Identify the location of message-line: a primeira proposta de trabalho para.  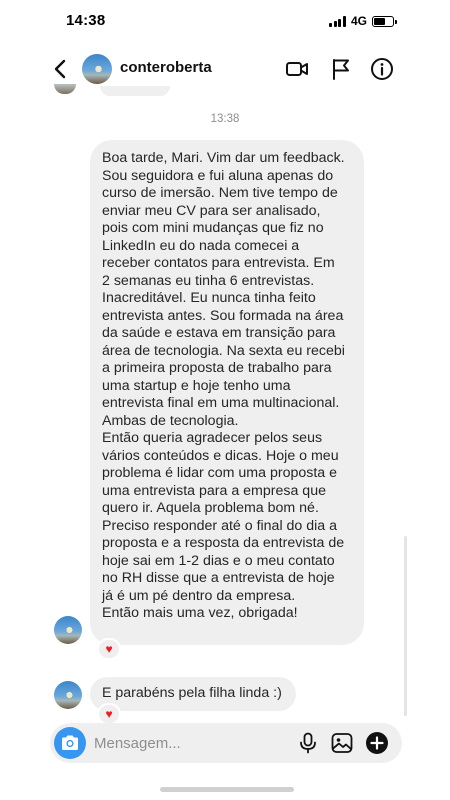
(217, 368).